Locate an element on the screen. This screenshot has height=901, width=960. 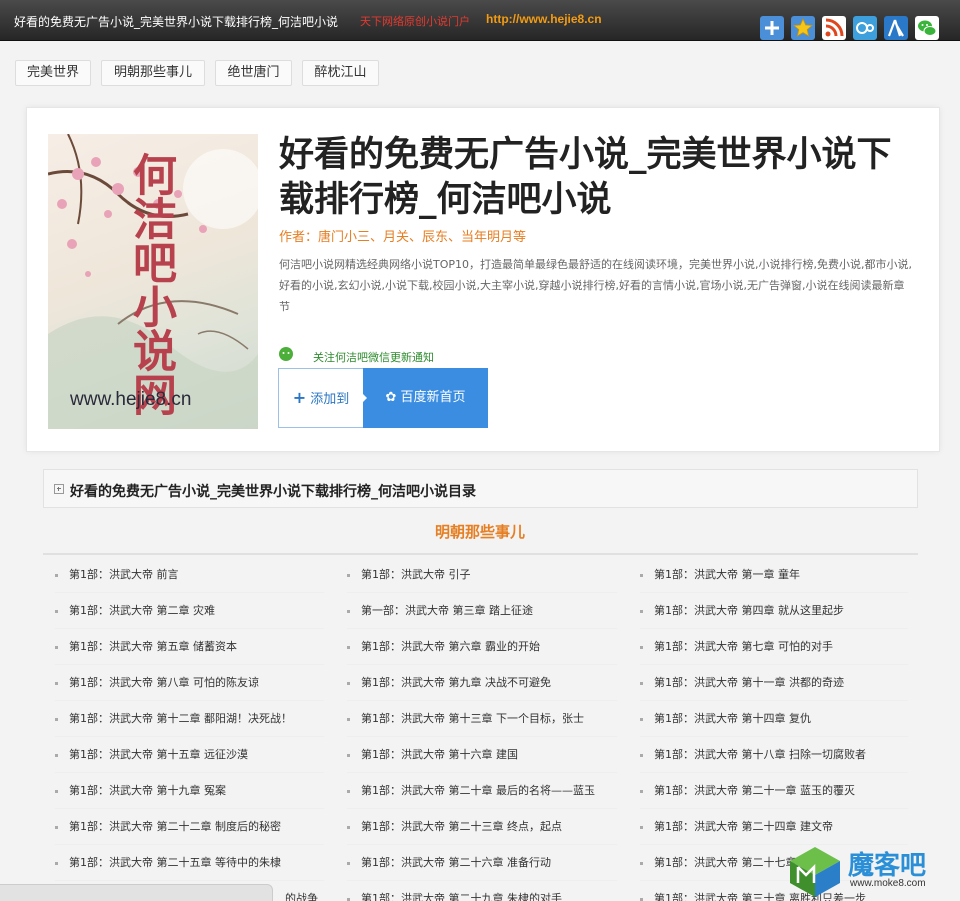
directory-title: 好看的免费无广告小说_完美世界小说下载排行榜_何洁吧小说目录 is located at coordinates (273, 492).